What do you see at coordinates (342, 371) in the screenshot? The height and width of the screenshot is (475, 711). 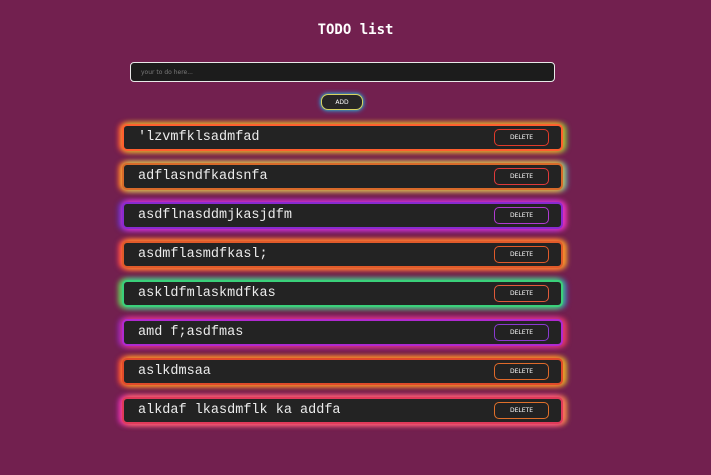 I see `todo-item: aslkdmsaa DELETE` at bounding box center [342, 371].